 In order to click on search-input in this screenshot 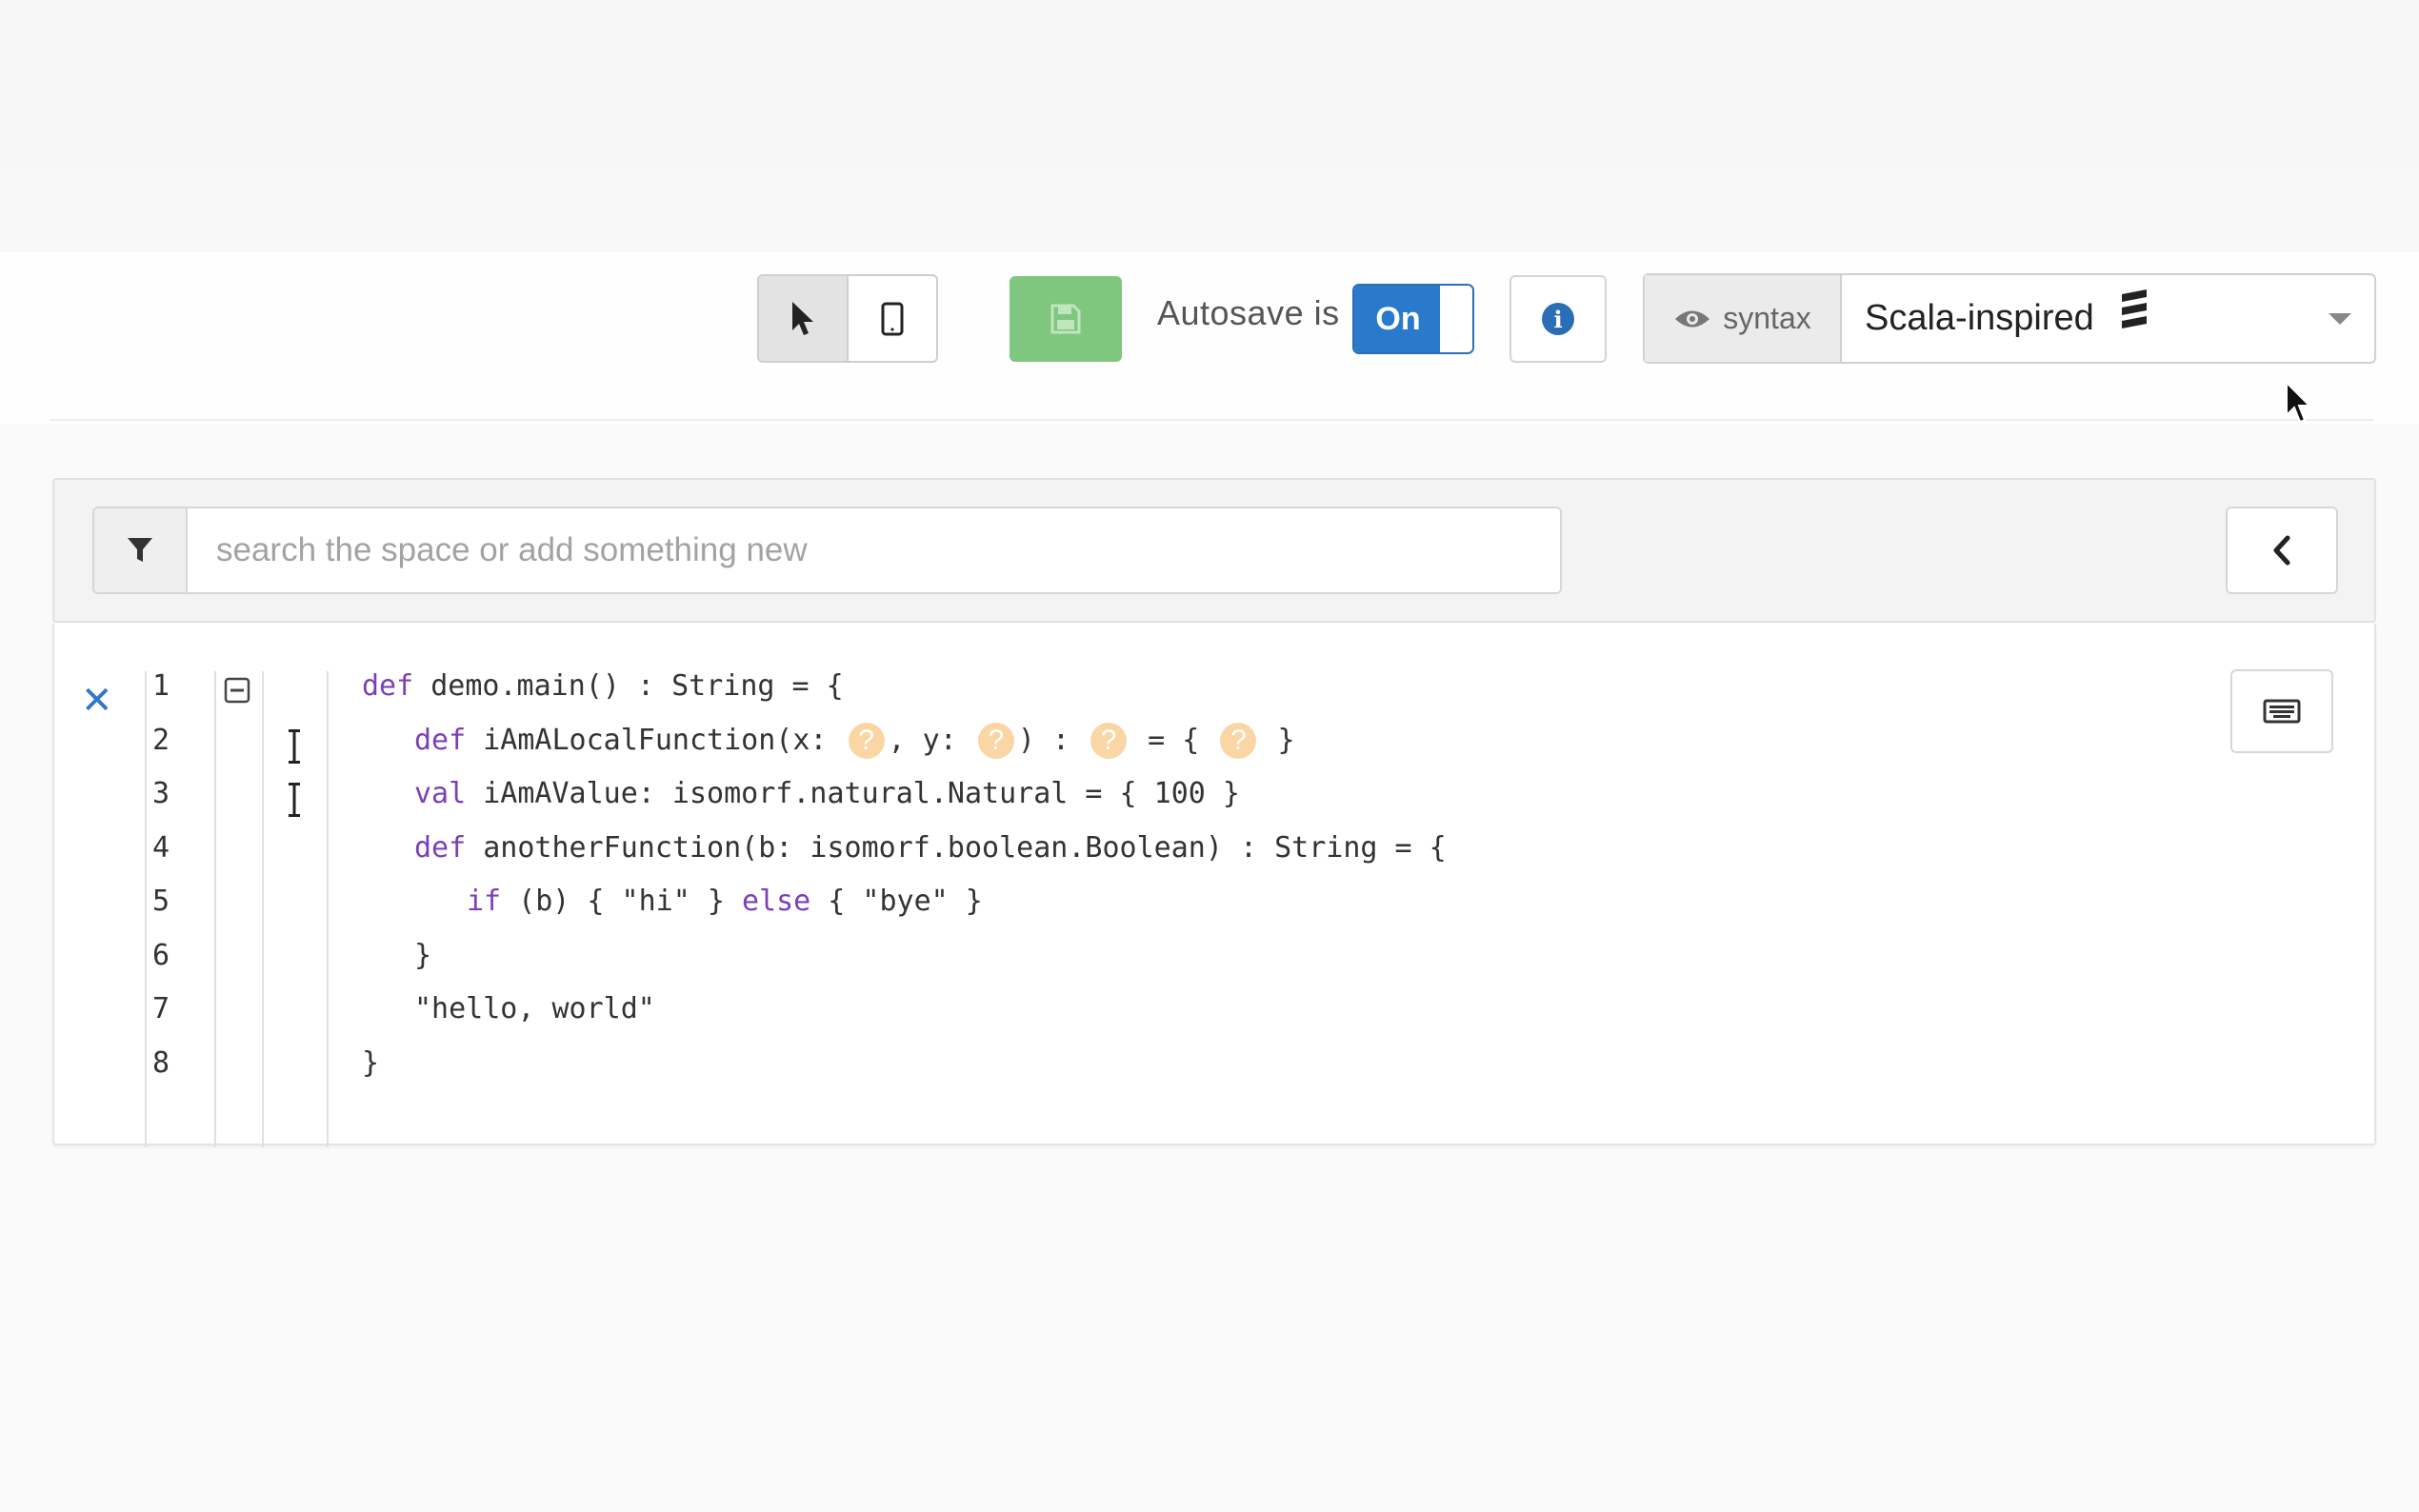, I will do `click(874, 550)`.